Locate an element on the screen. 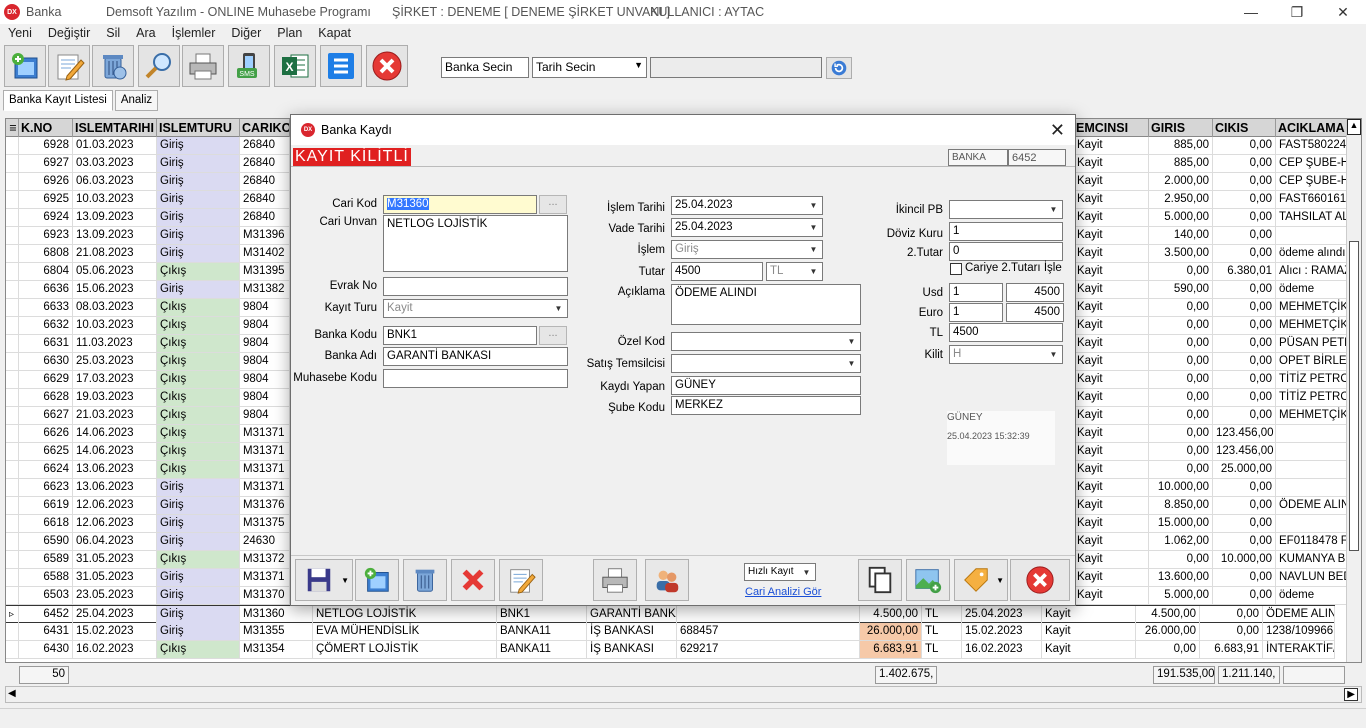 This screenshot has height=728, width=1366. save-button: ▼ is located at coordinates (324, 580).